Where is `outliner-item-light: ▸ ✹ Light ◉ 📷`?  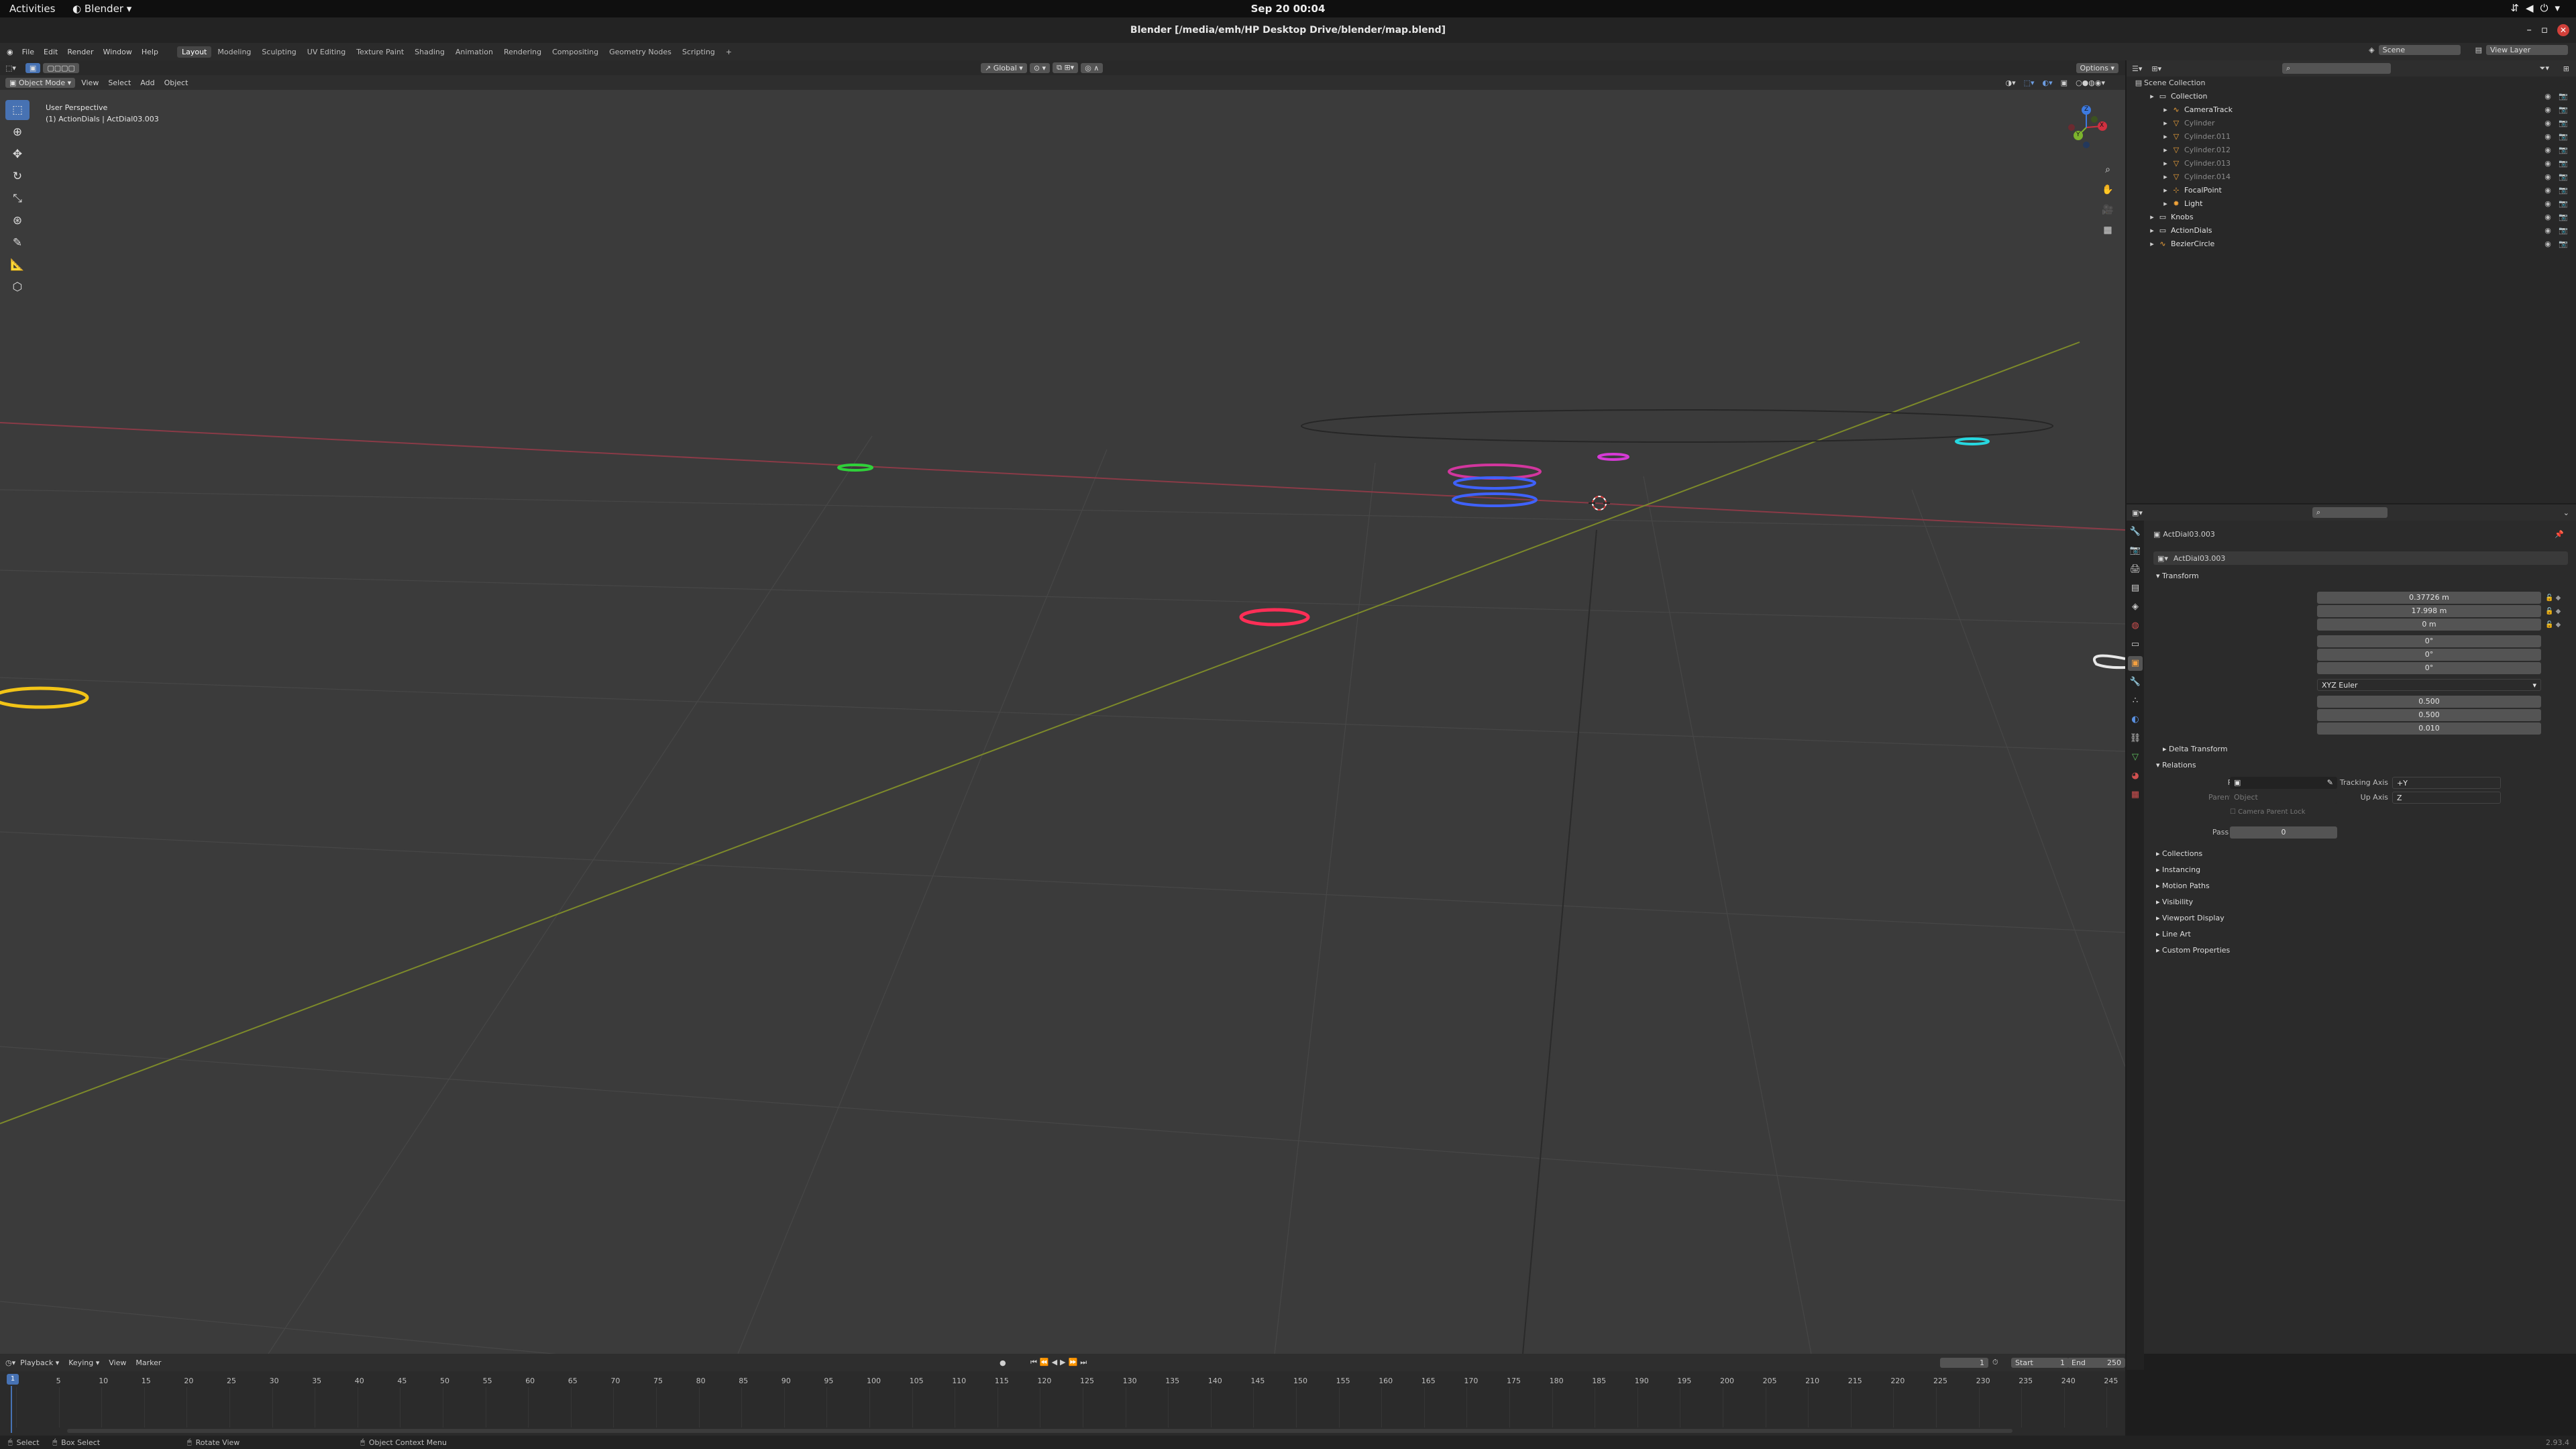 outliner-item-light: ▸ ✹ Light ◉ 📷 is located at coordinates (2351, 204).